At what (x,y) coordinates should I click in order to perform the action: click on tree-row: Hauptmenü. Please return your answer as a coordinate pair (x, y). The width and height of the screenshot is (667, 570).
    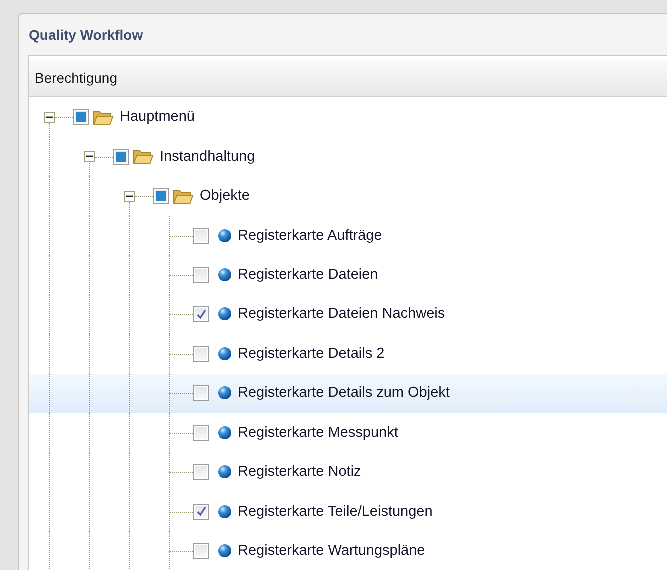
    Looking at the image, I should click on (348, 117).